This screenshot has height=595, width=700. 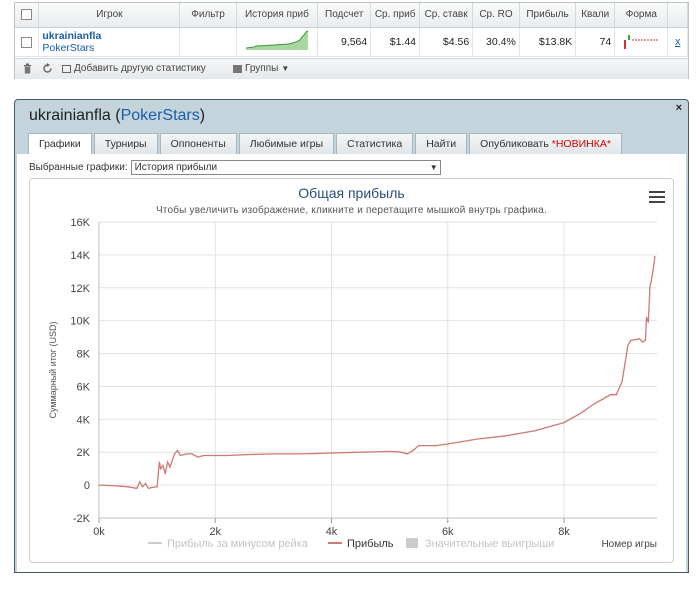 I want to click on y-tick-label: 0, so click(x=87, y=486).